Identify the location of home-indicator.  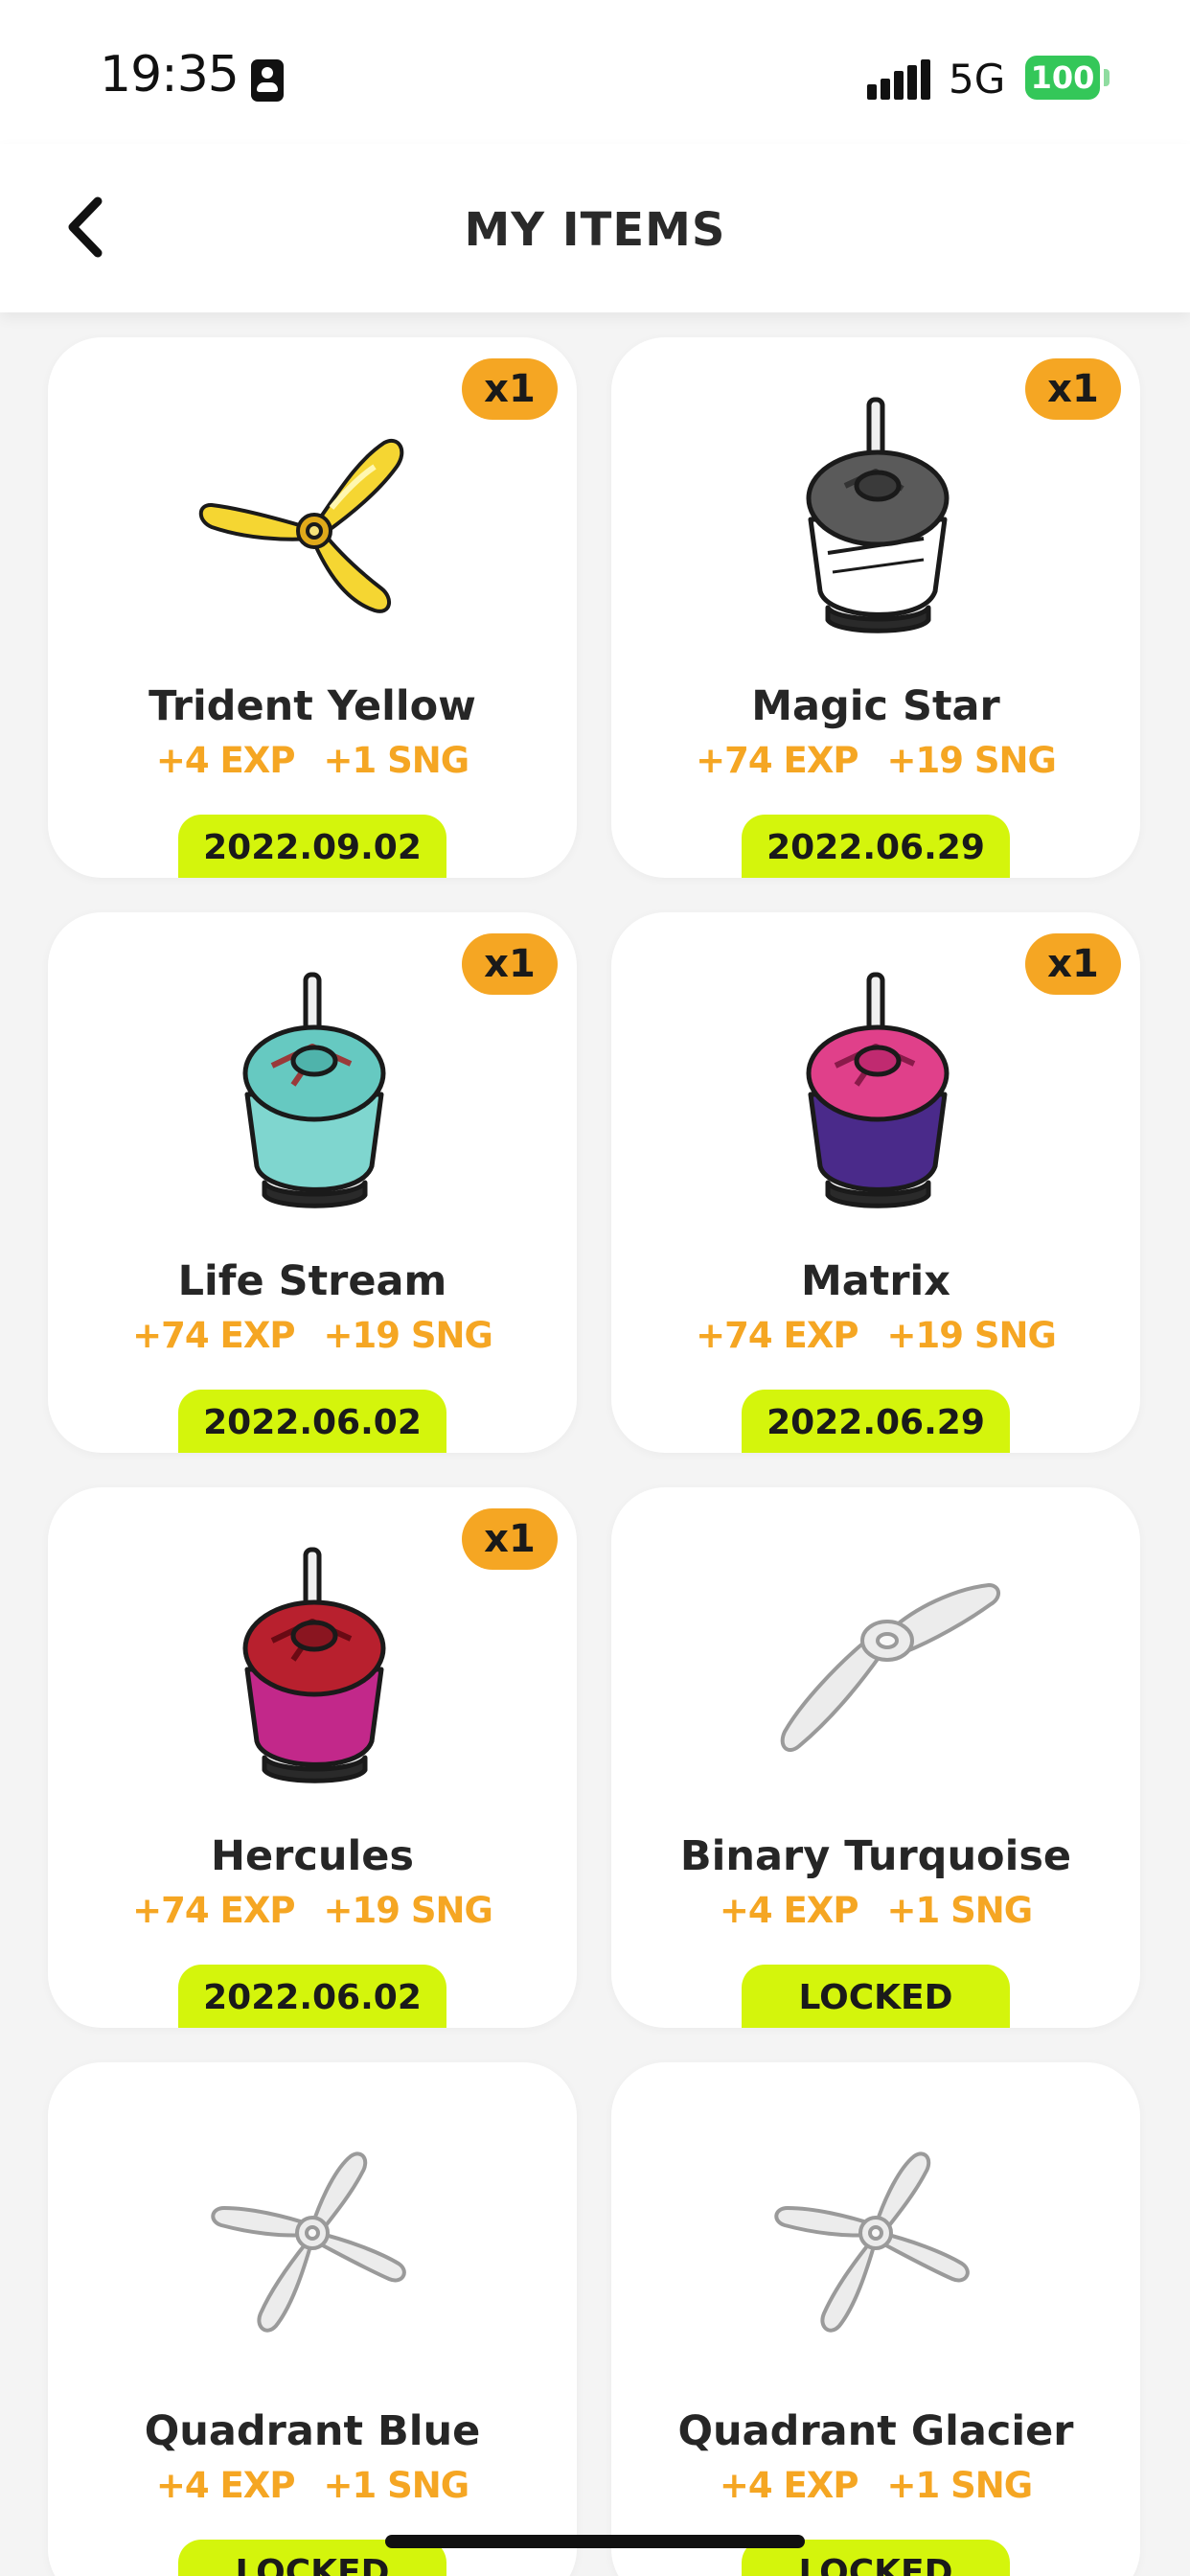
(595, 2541).